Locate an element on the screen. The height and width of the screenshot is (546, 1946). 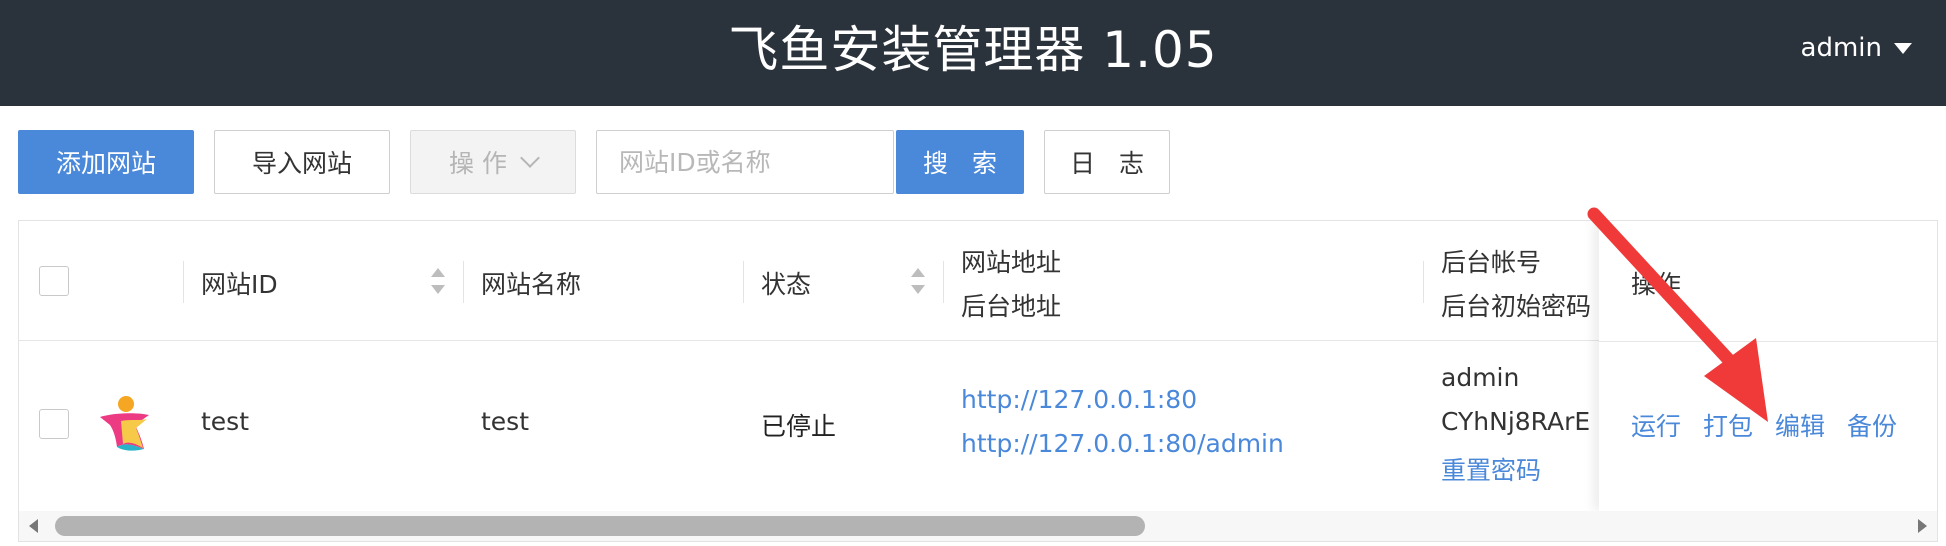
column-header-status: 状态 is located at coordinates (786, 283).